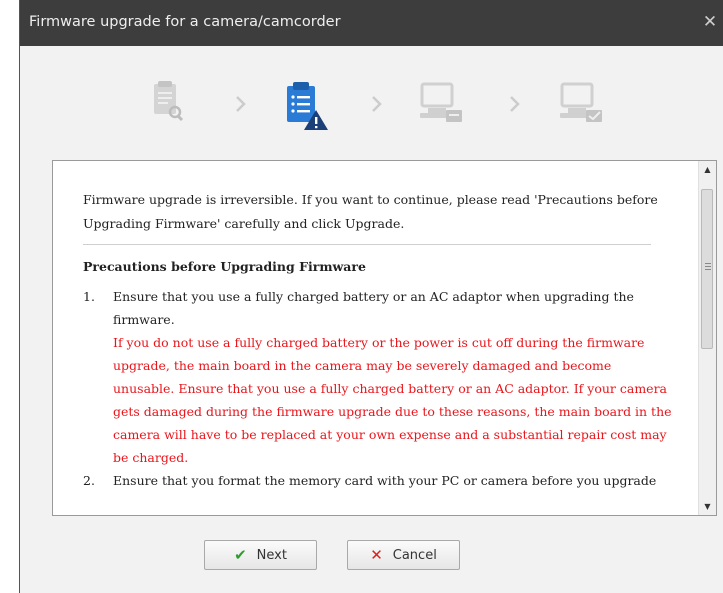 The height and width of the screenshot is (593, 723). What do you see at coordinates (414, 555) in the screenshot?
I see `cancel-label: Cancel` at bounding box center [414, 555].